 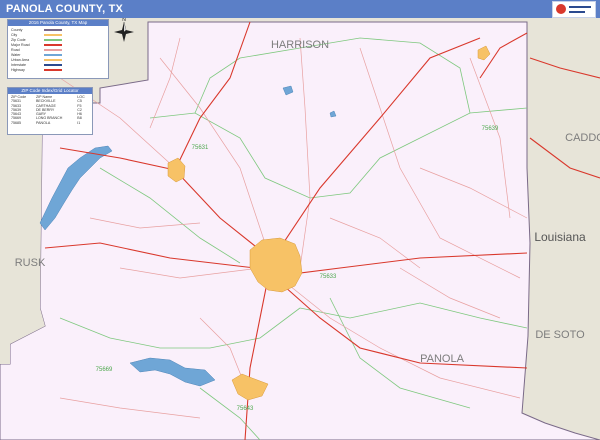 I want to click on legend-row: County, so click(x=17, y=30).